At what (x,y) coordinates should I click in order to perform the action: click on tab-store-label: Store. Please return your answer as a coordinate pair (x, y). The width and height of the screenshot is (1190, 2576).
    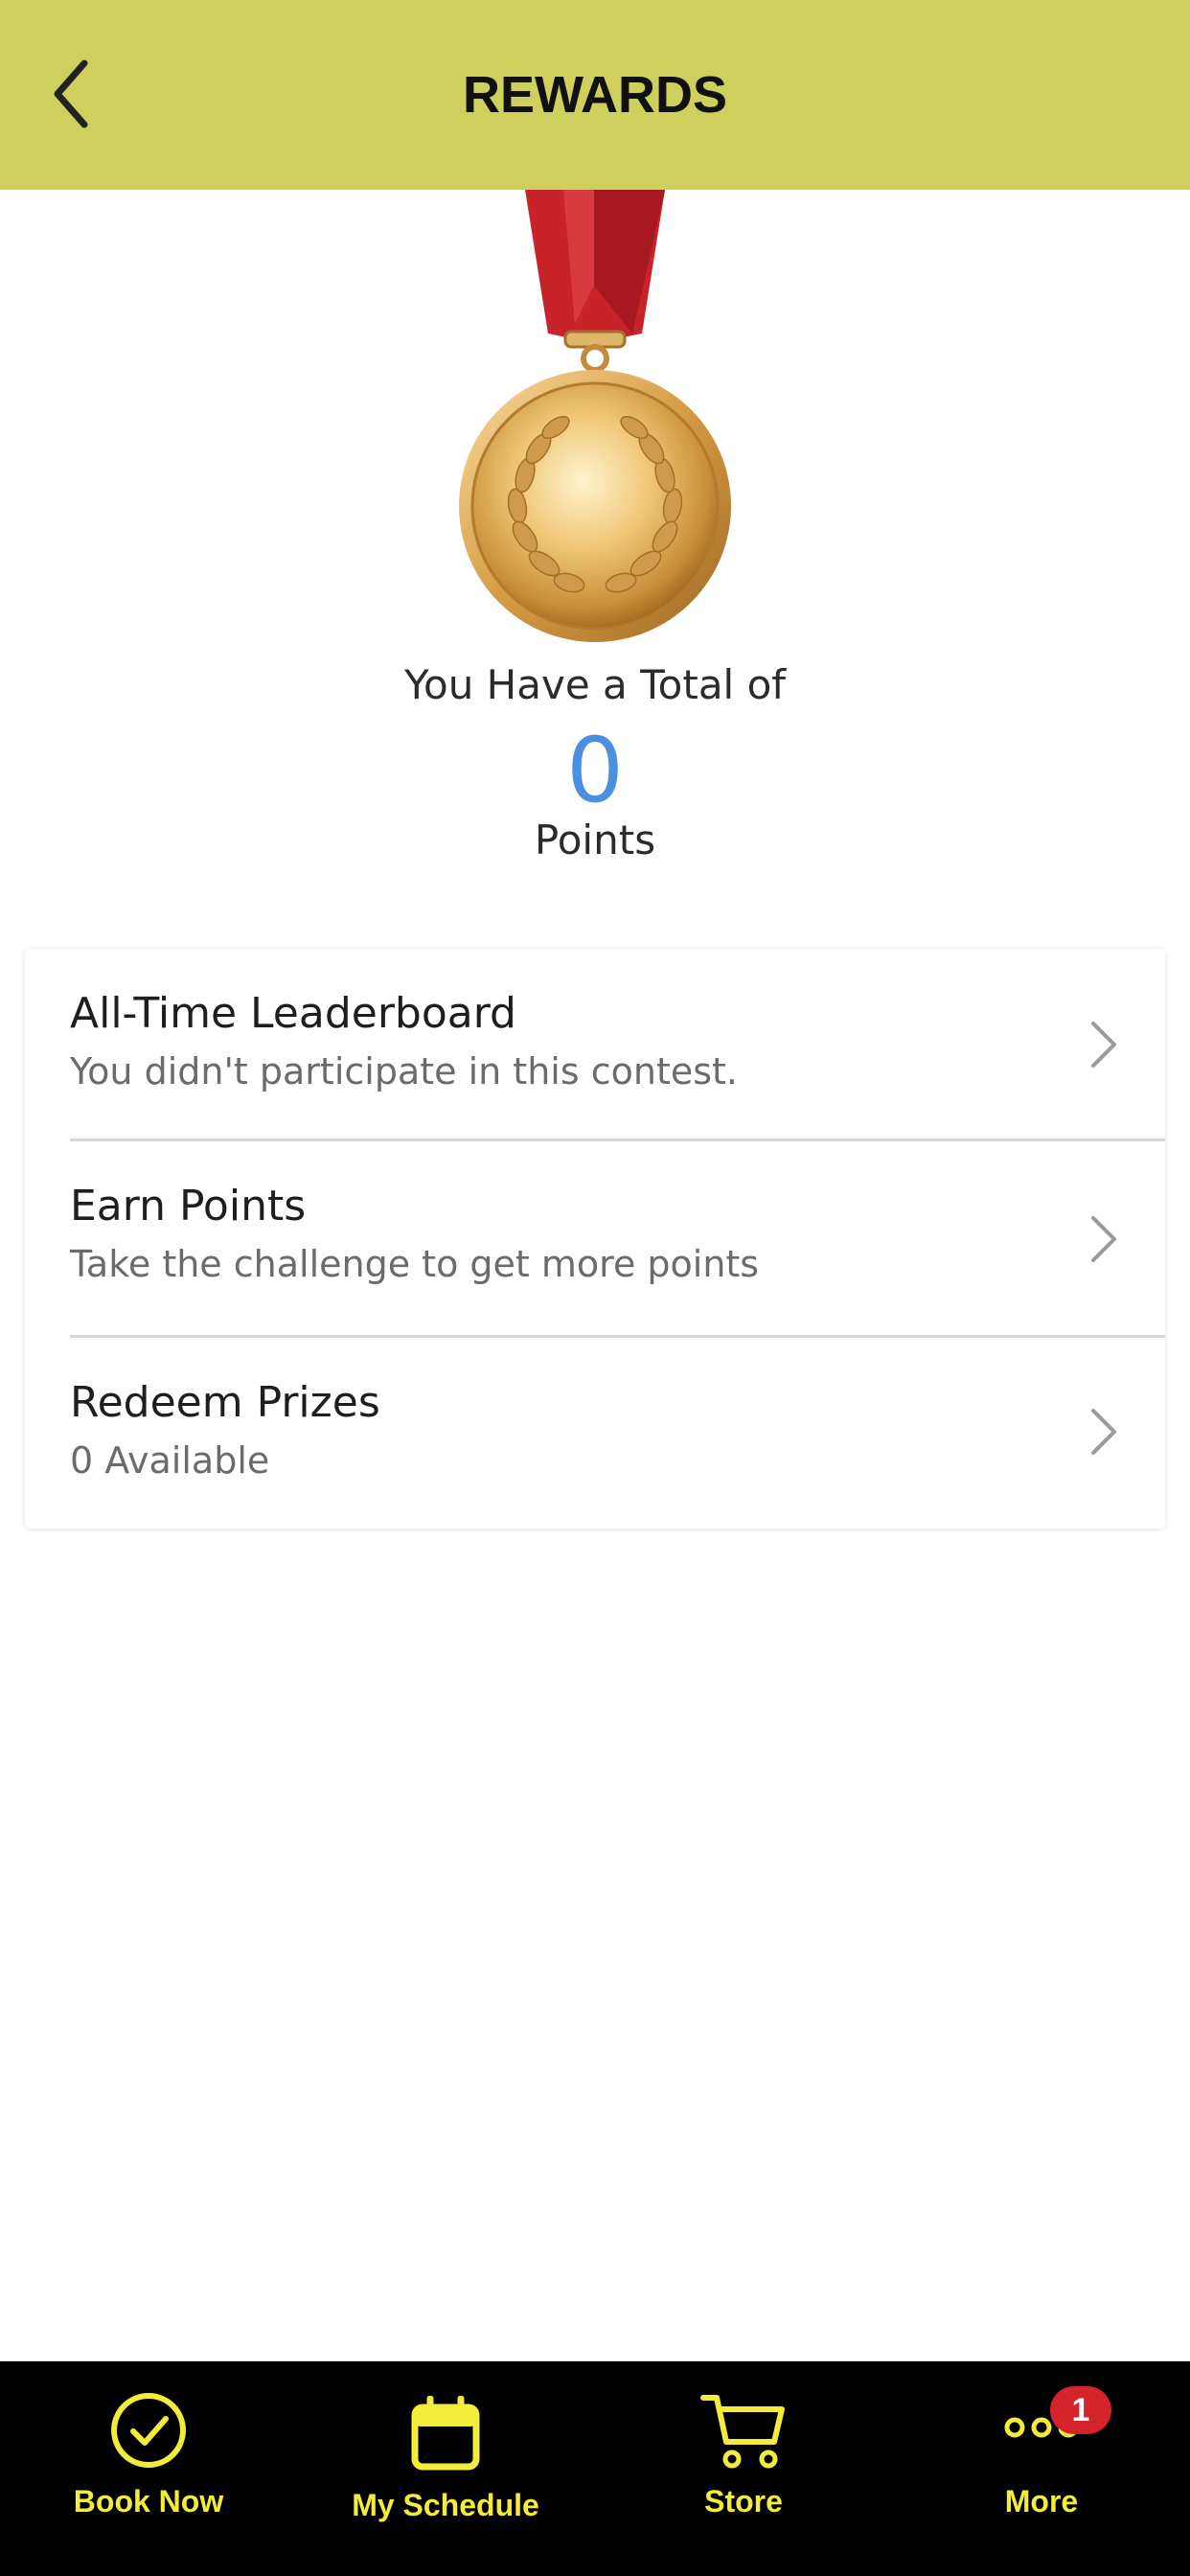
    Looking at the image, I should click on (744, 2501).